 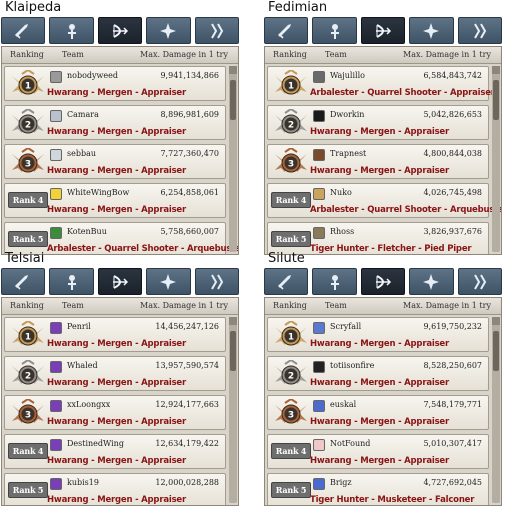 I want to click on scout-icon, so click(x=217, y=282).